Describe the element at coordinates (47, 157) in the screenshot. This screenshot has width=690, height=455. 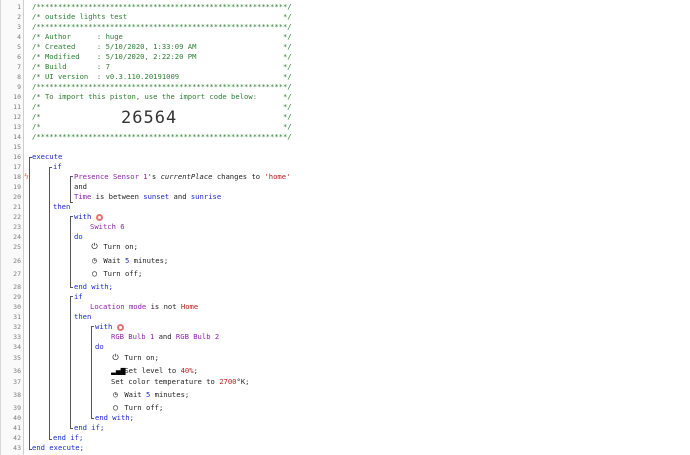
I see `execute-keyword: execute` at that location.